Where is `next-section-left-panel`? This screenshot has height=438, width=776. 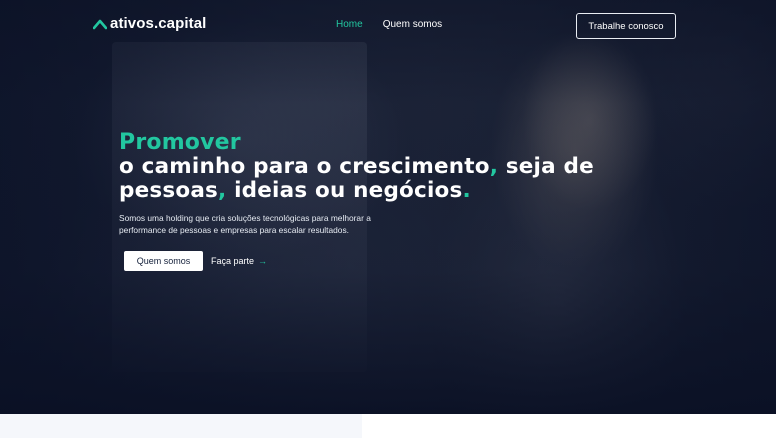
next-section-left-panel is located at coordinates (181, 426).